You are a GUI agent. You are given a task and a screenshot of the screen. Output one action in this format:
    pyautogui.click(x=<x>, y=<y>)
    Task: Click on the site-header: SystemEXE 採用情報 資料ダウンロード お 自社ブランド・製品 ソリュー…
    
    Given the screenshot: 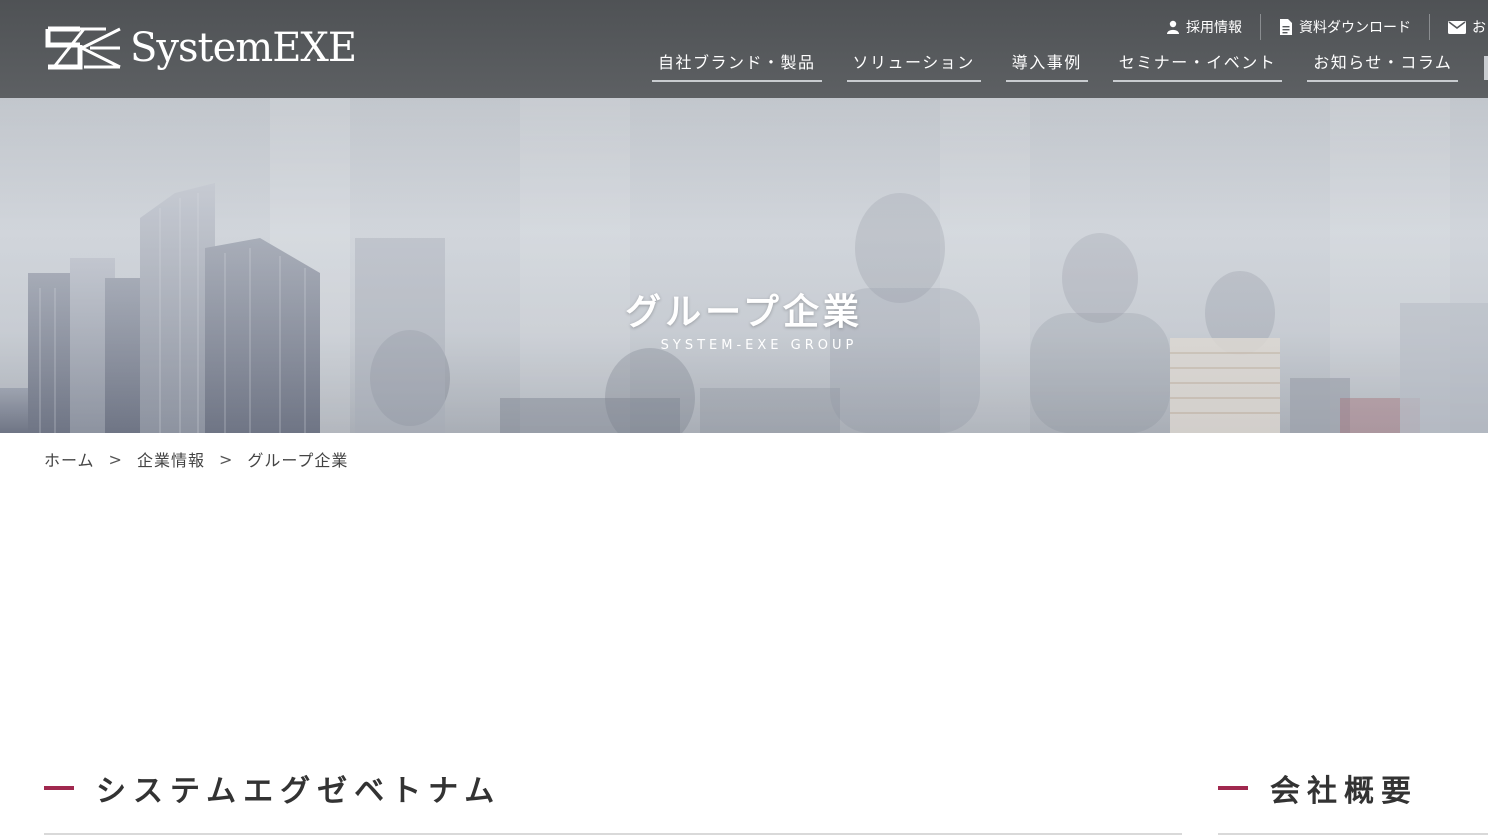 What is the action you would take?
    pyautogui.click(x=744, y=49)
    